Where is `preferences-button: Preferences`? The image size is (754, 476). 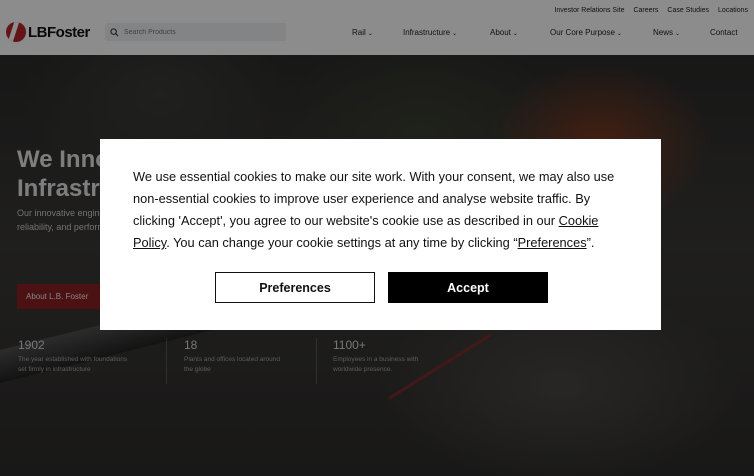
preferences-button: Preferences is located at coordinates (295, 287).